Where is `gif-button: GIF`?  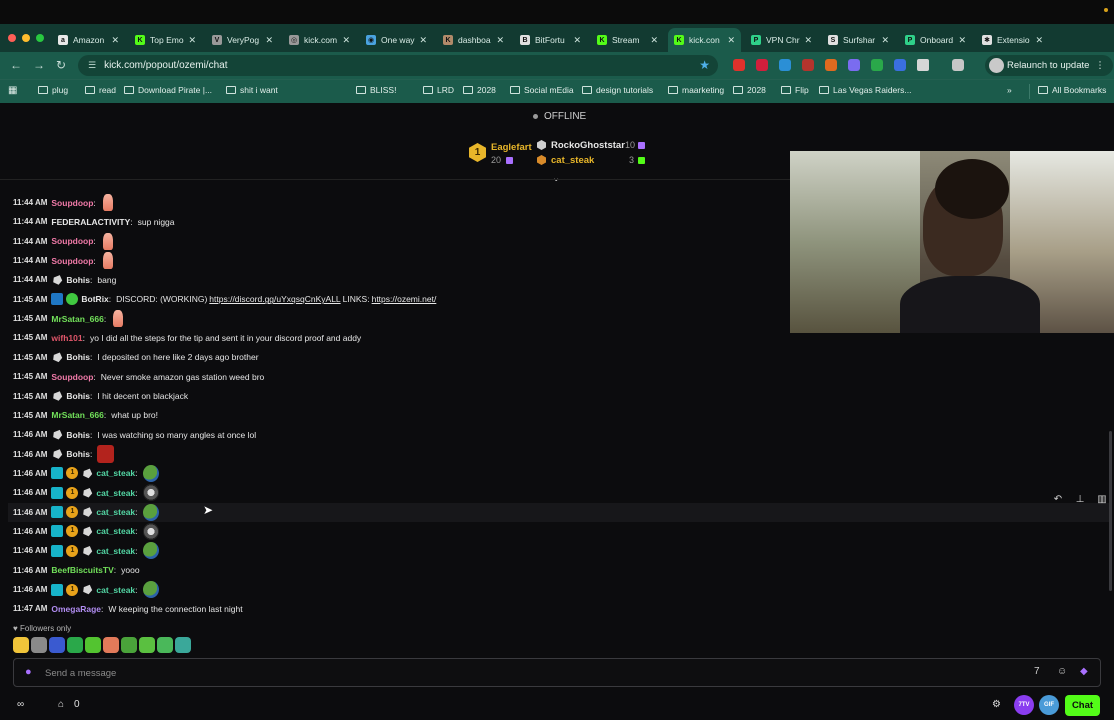 gif-button: GIF is located at coordinates (1049, 705).